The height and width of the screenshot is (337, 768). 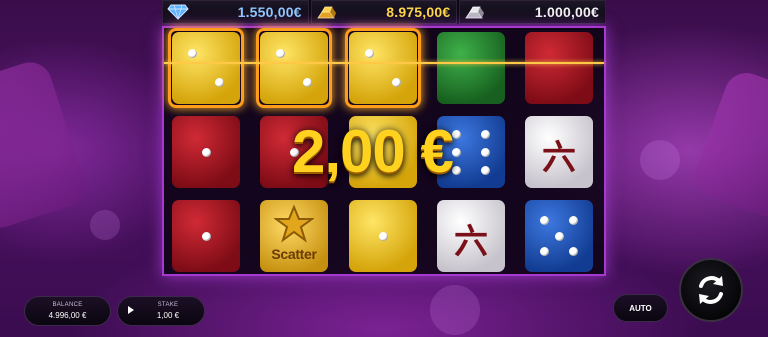 What do you see at coordinates (384, 63) in the screenshot?
I see `payline` at bounding box center [384, 63].